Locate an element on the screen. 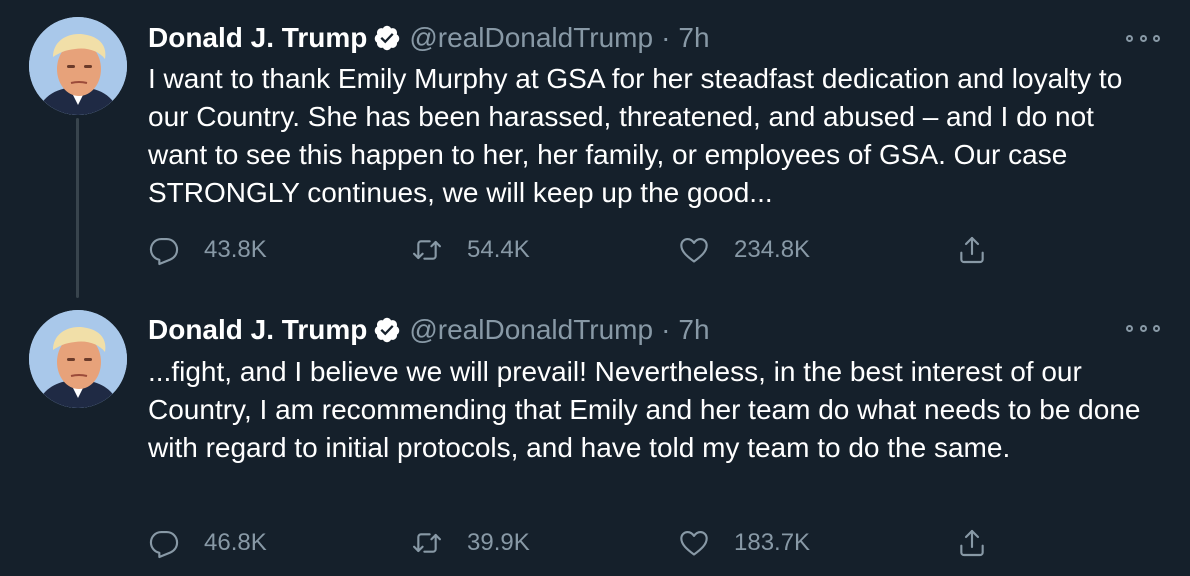 The image size is (1190, 576). reply-button: 46.8K is located at coordinates (207, 543).